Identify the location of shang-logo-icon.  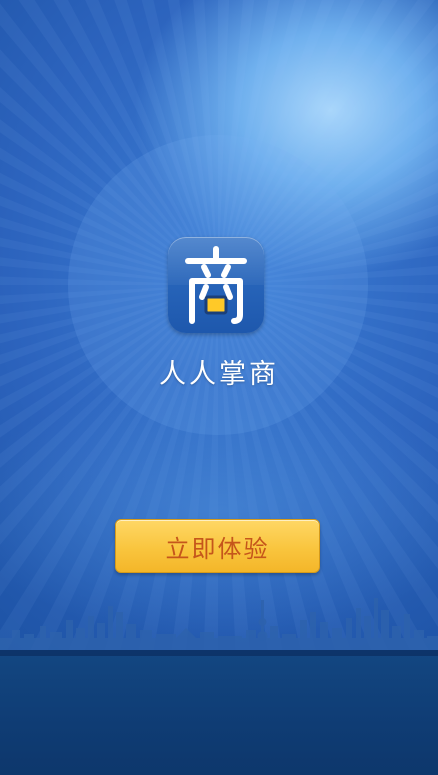
(216, 285).